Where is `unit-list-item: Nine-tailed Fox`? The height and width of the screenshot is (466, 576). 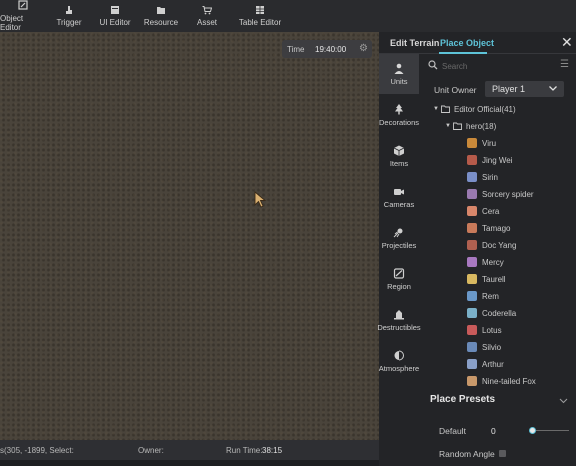
unit-list-item: Nine-tailed Fox is located at coordinates (501, 381).